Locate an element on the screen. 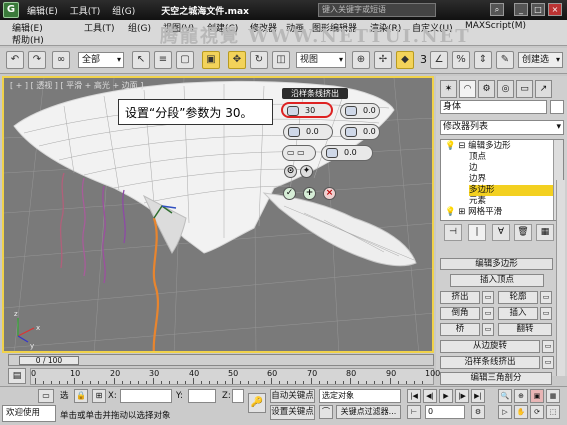 Image resolution: width=567 pixels, height=425 pixels. extra-field: 0.0 is located at coordinates (347, 153).